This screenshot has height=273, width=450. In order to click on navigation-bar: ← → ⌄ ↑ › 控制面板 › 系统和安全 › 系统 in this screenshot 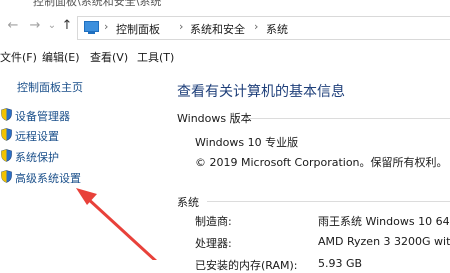, I will do `click(225, 27)`.